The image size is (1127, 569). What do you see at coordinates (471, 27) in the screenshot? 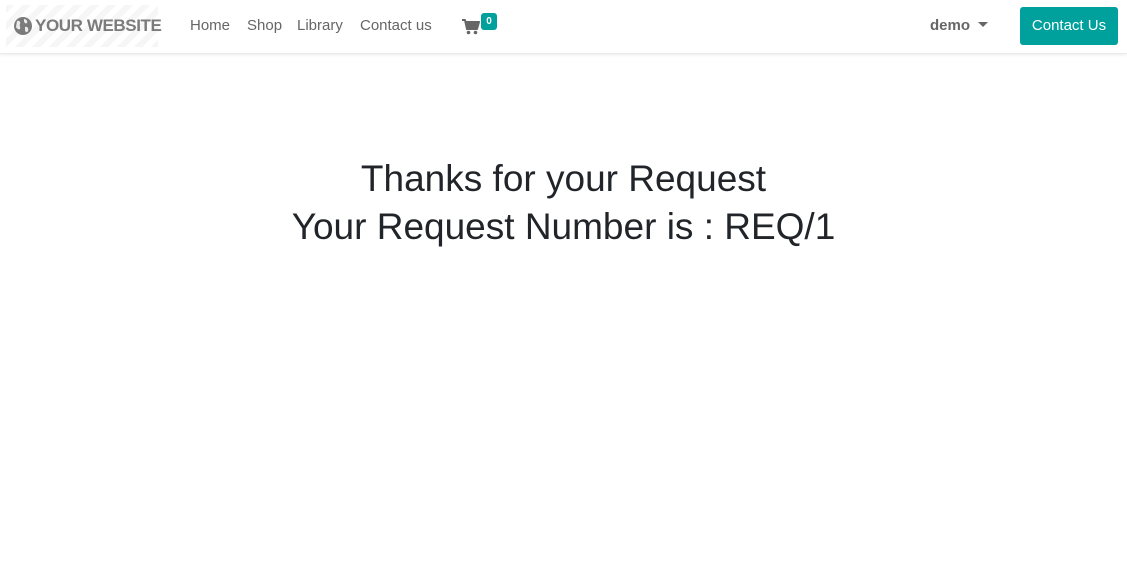
I see `shopping-cart-icon` at bounding box center [471, 27].